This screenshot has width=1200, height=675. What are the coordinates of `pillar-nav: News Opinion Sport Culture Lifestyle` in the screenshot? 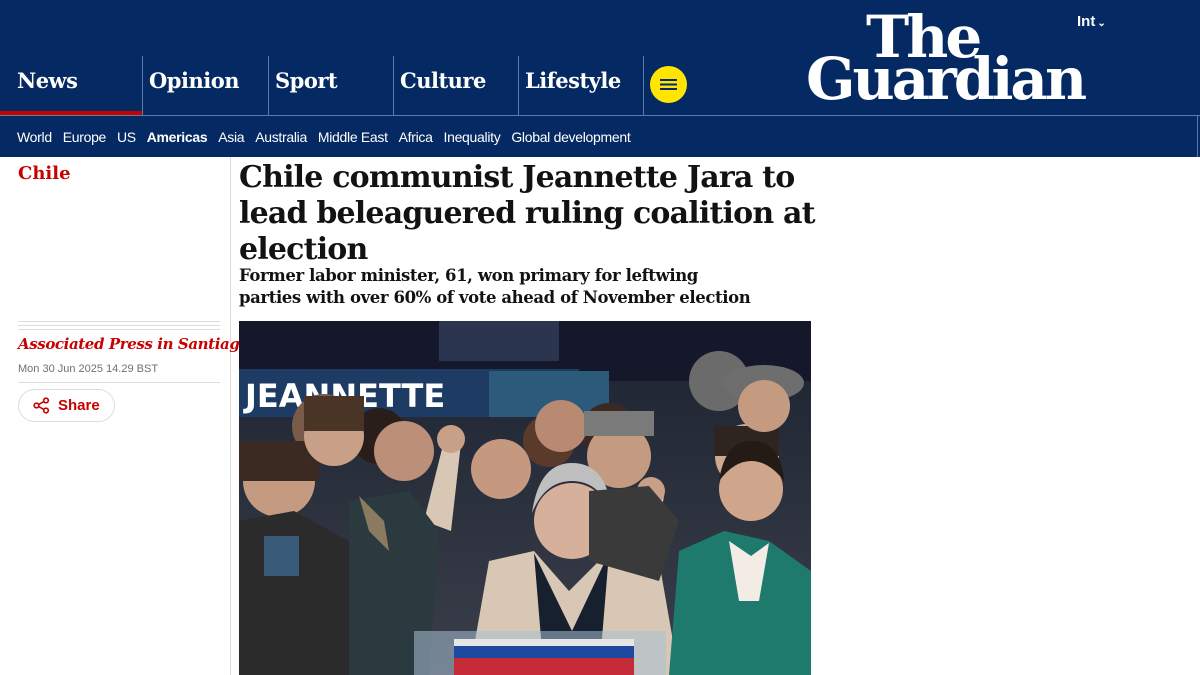 It's located at (350, 85).